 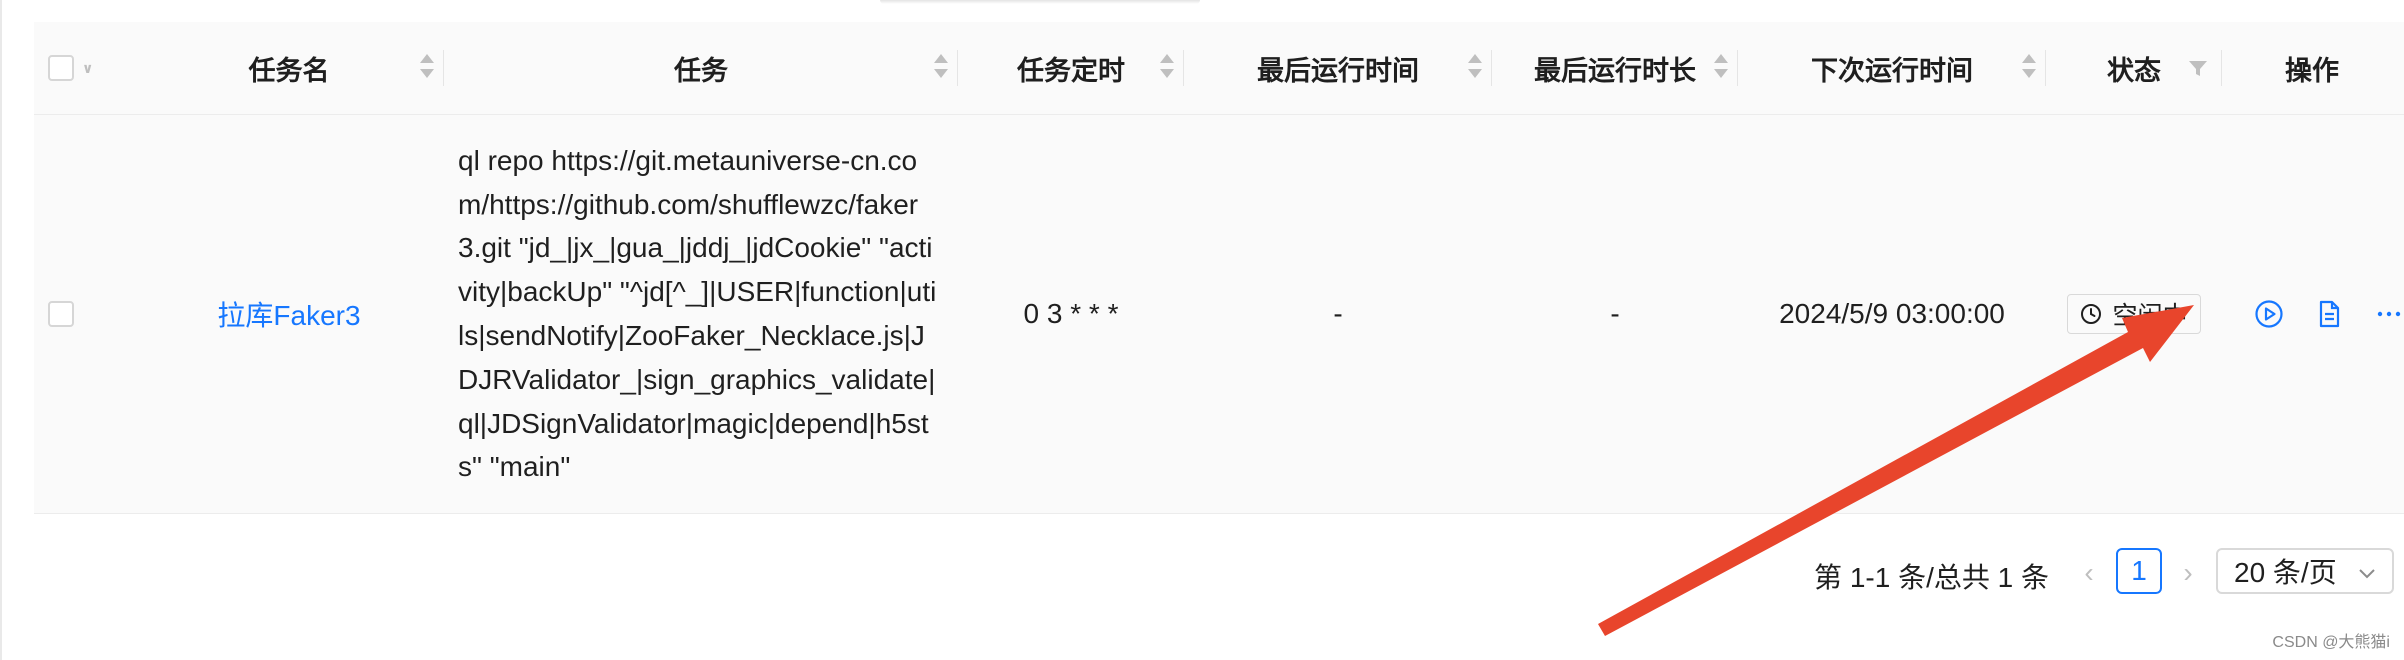 I want to click on annotation-arrow-icon, so click(x=1896, y=470).